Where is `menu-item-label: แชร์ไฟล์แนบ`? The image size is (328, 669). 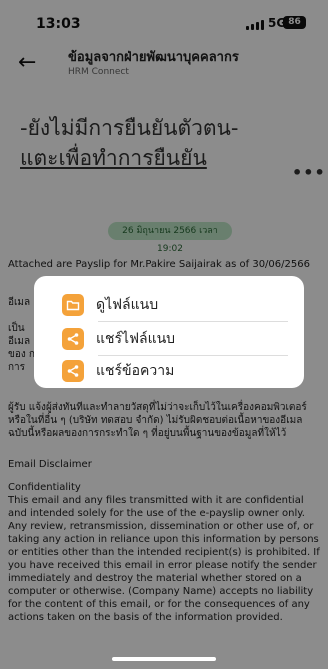
menu-item-label: แชร์ไฟล์แนบ is located at coordinates (136, 339).